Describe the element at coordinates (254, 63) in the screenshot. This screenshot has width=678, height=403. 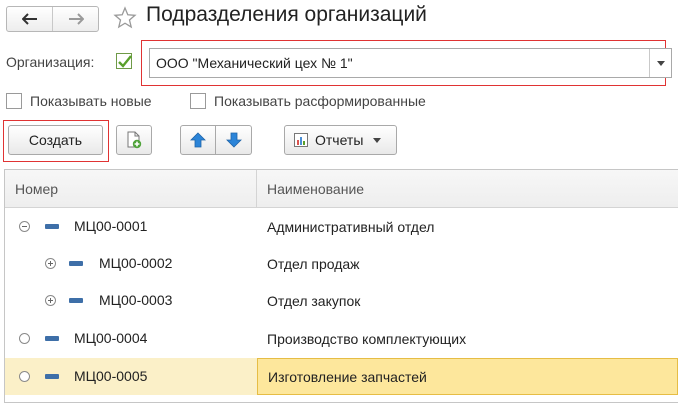
I see `organization-value: ООО "Механический цех № 1"` at that location.